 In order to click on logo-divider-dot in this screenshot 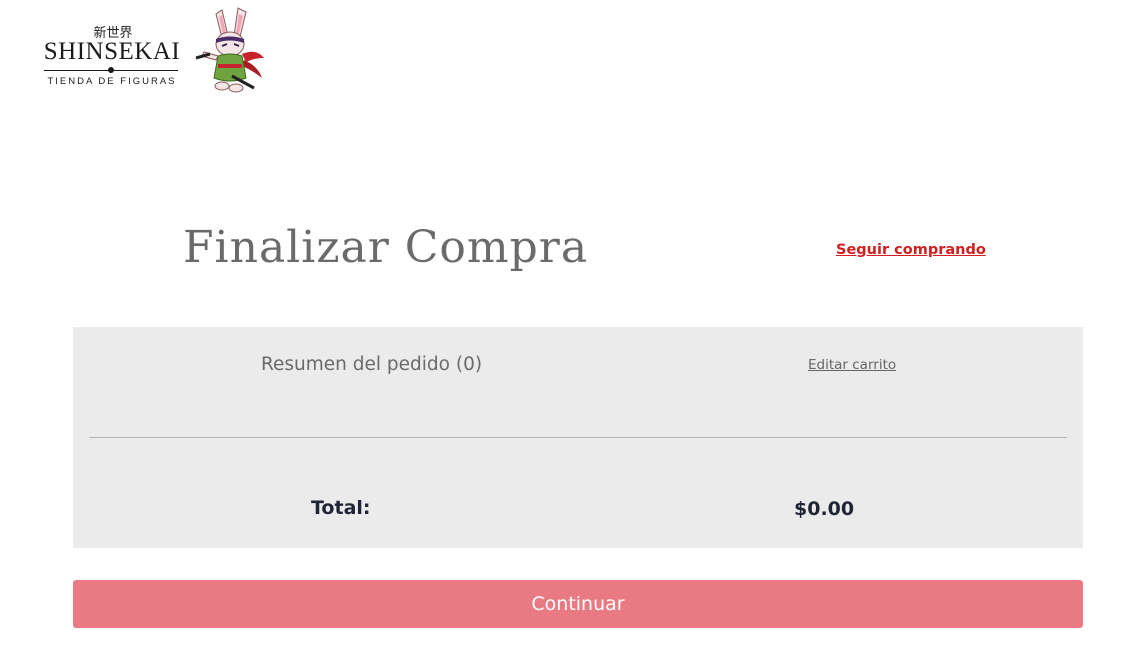, I will do `click(111, 70)`.